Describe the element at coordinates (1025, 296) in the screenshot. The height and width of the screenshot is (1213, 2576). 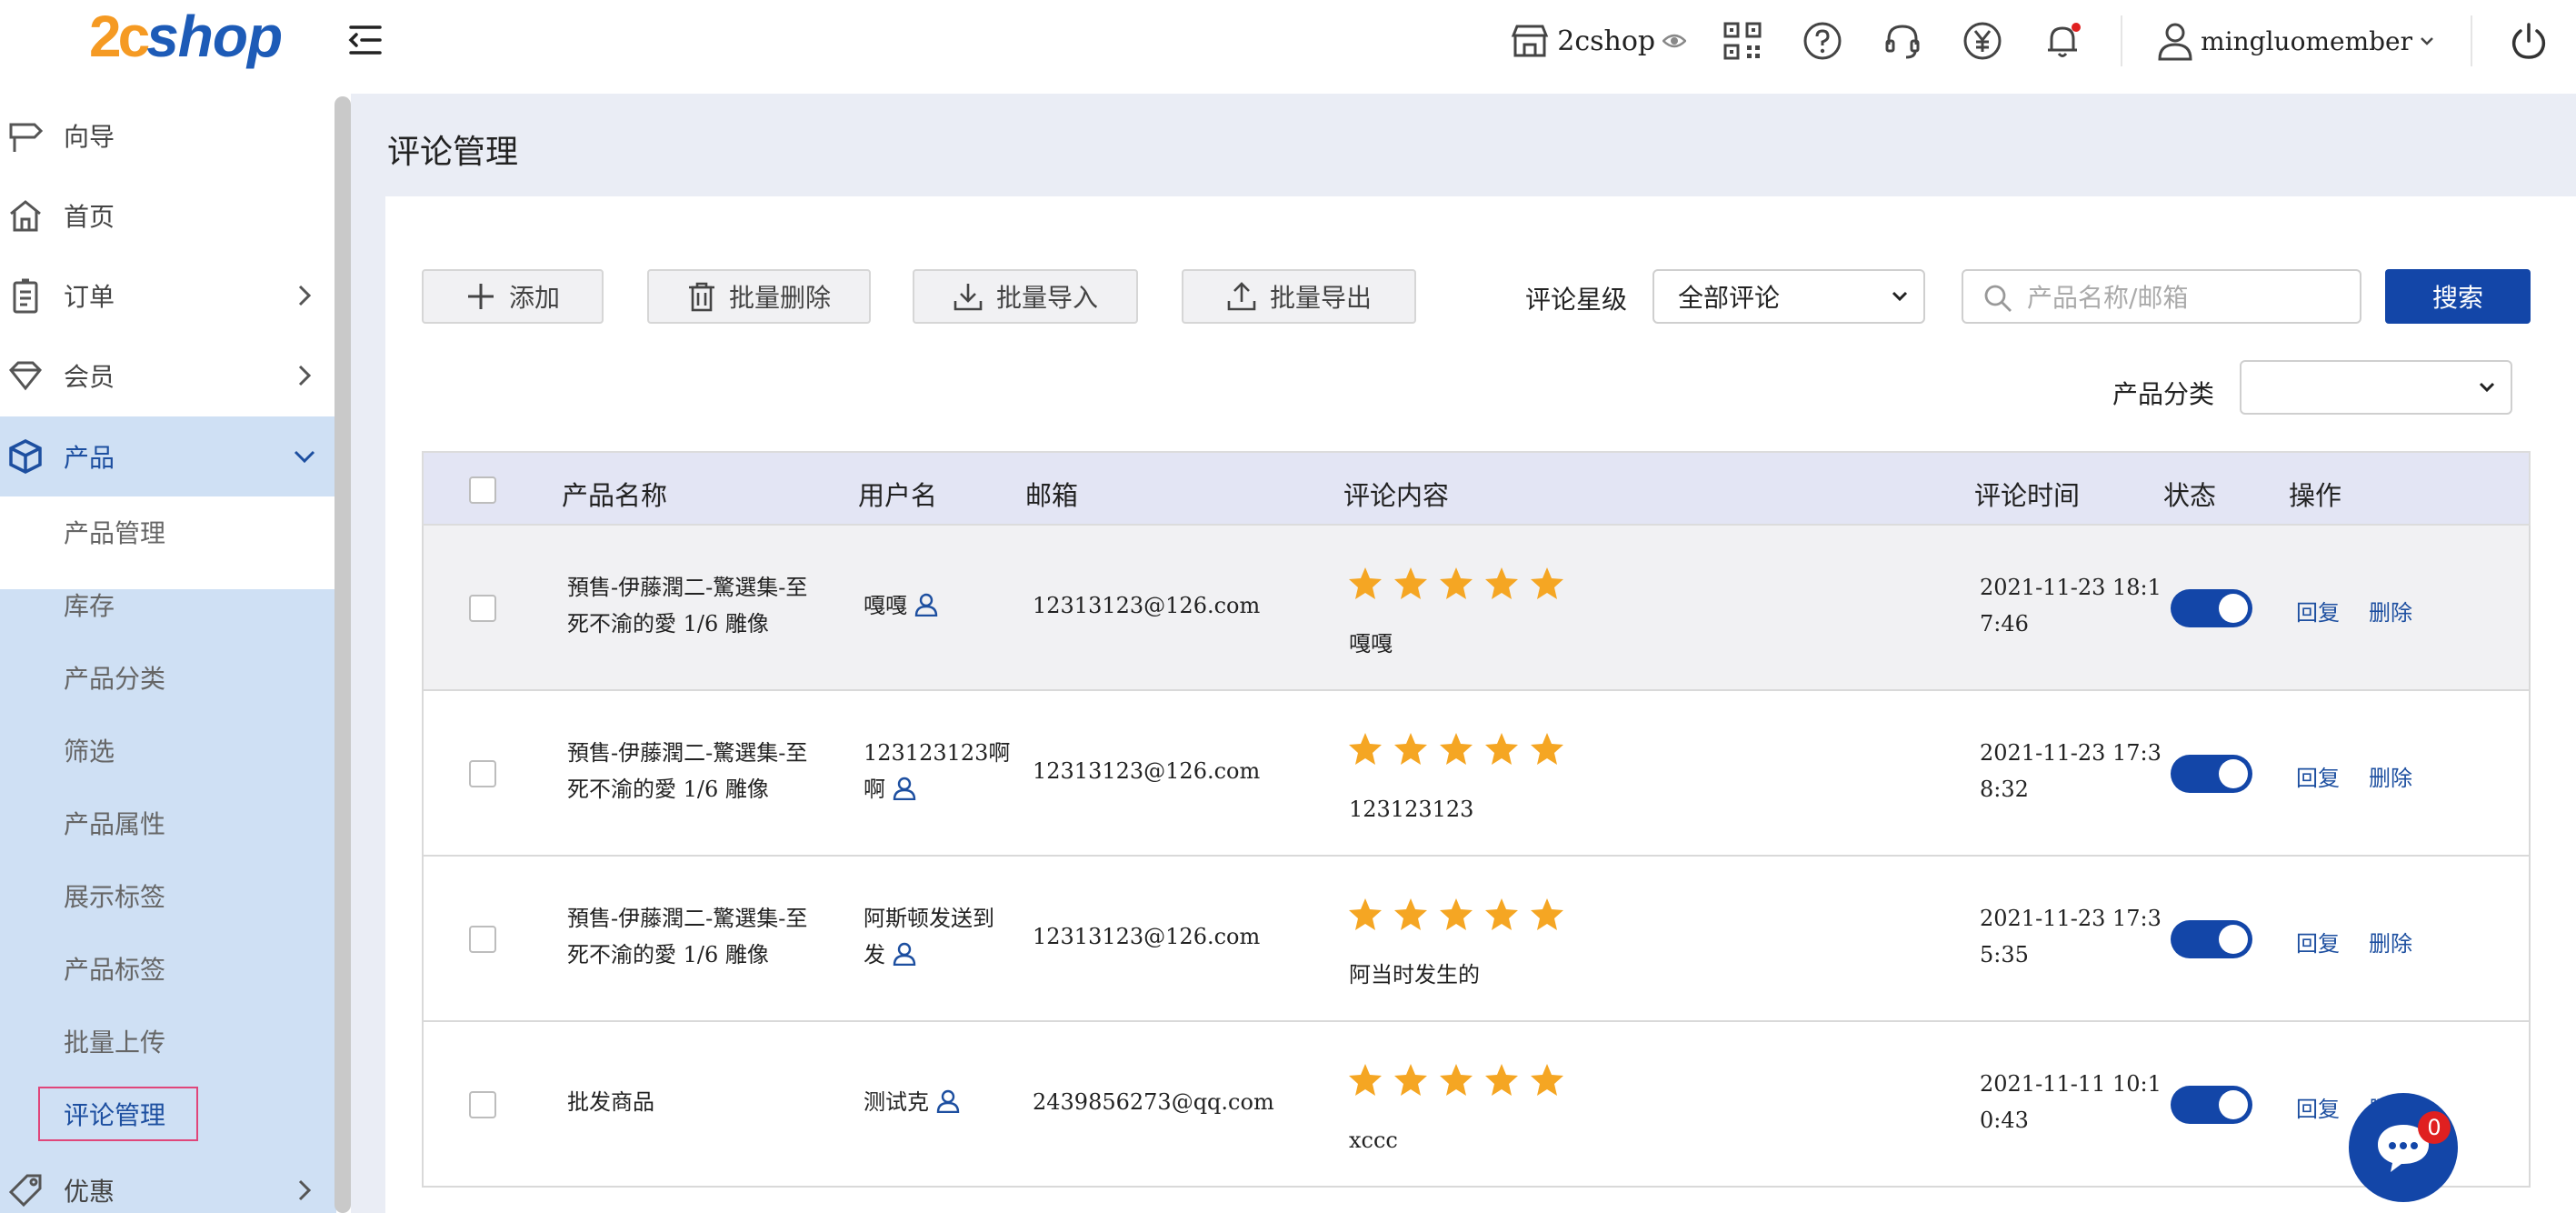
I see `batch-import-button: 批量导入` at that location.